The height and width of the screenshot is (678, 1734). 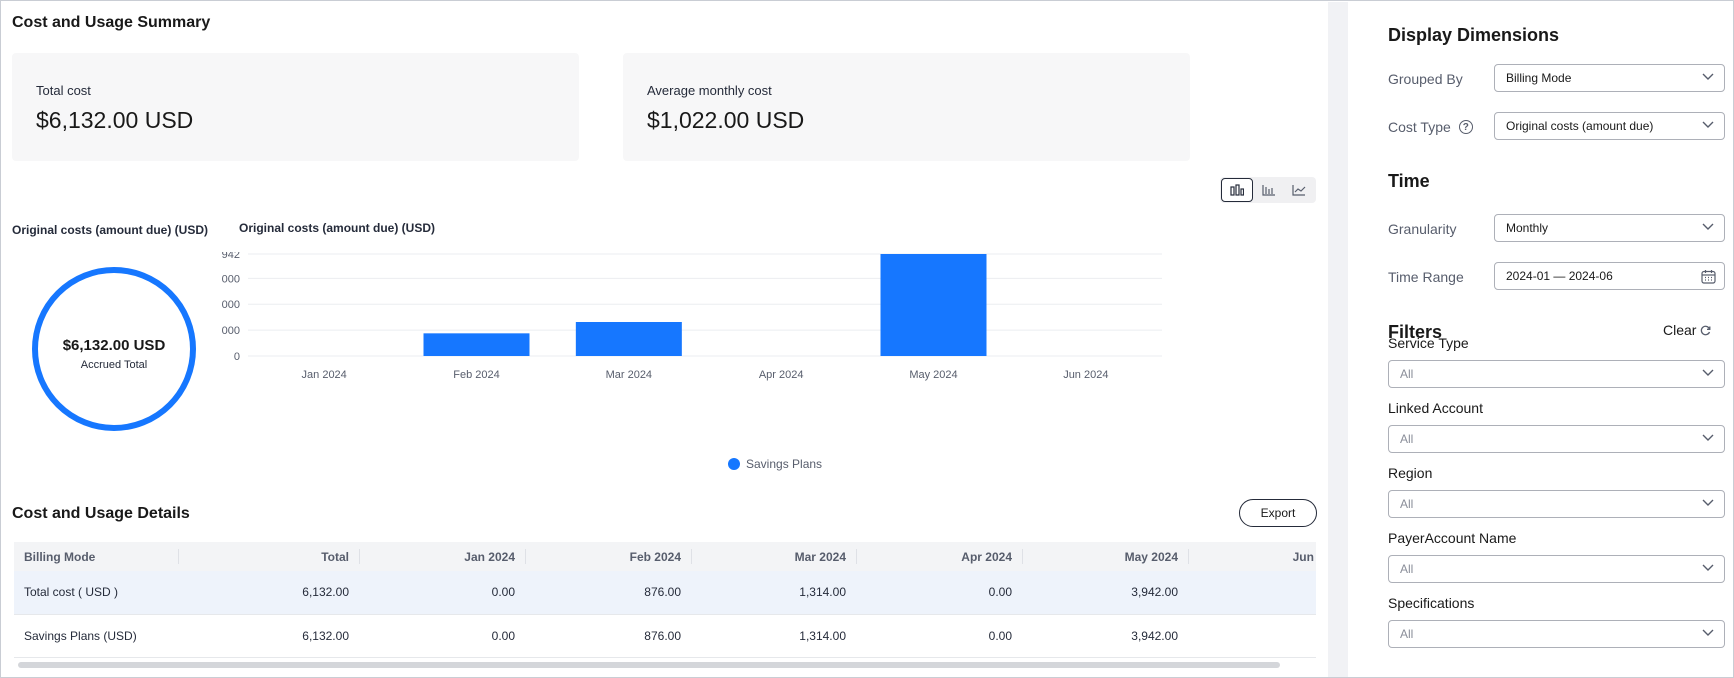 What do you see at coordinates (337, 228) in the screenshot?
I see `bar-chart-title: Original costs (amount due) (USD)` at bounding box center [337, 228].